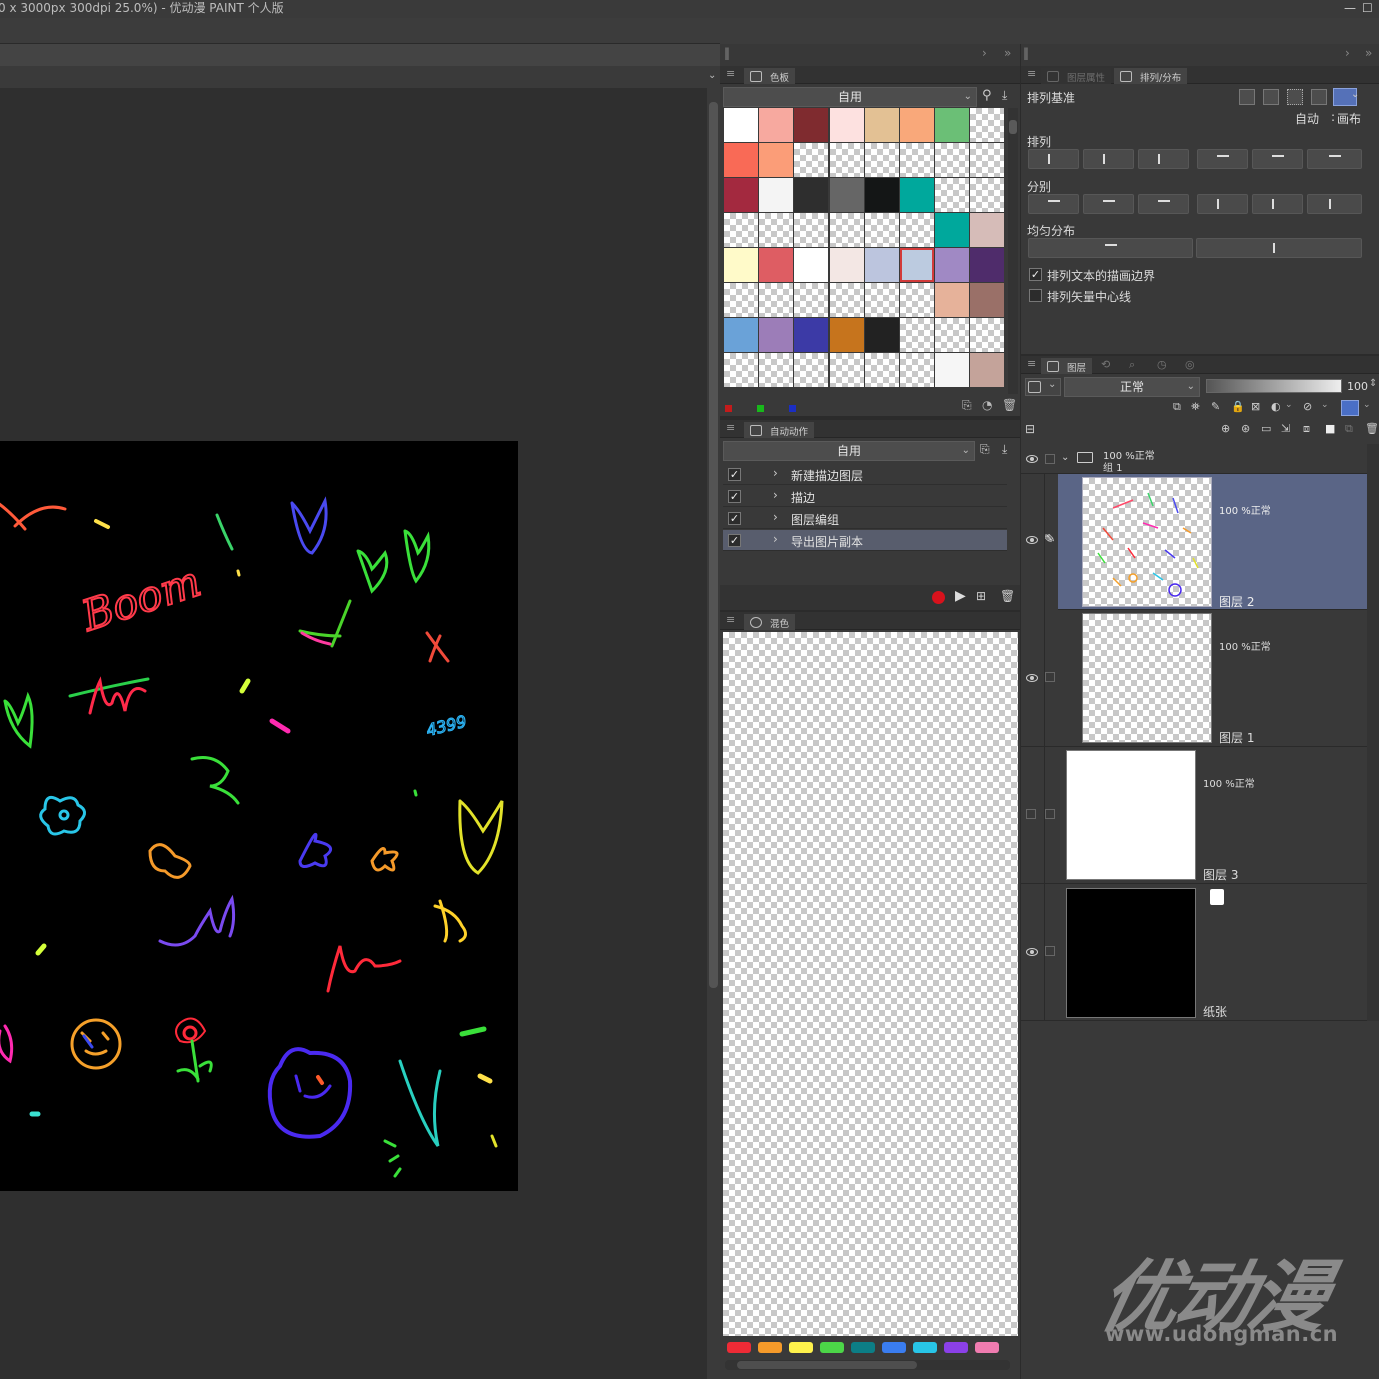 The image size is (1379, 1379). I want to click on tab-palette: 色板, so click(770, 76).